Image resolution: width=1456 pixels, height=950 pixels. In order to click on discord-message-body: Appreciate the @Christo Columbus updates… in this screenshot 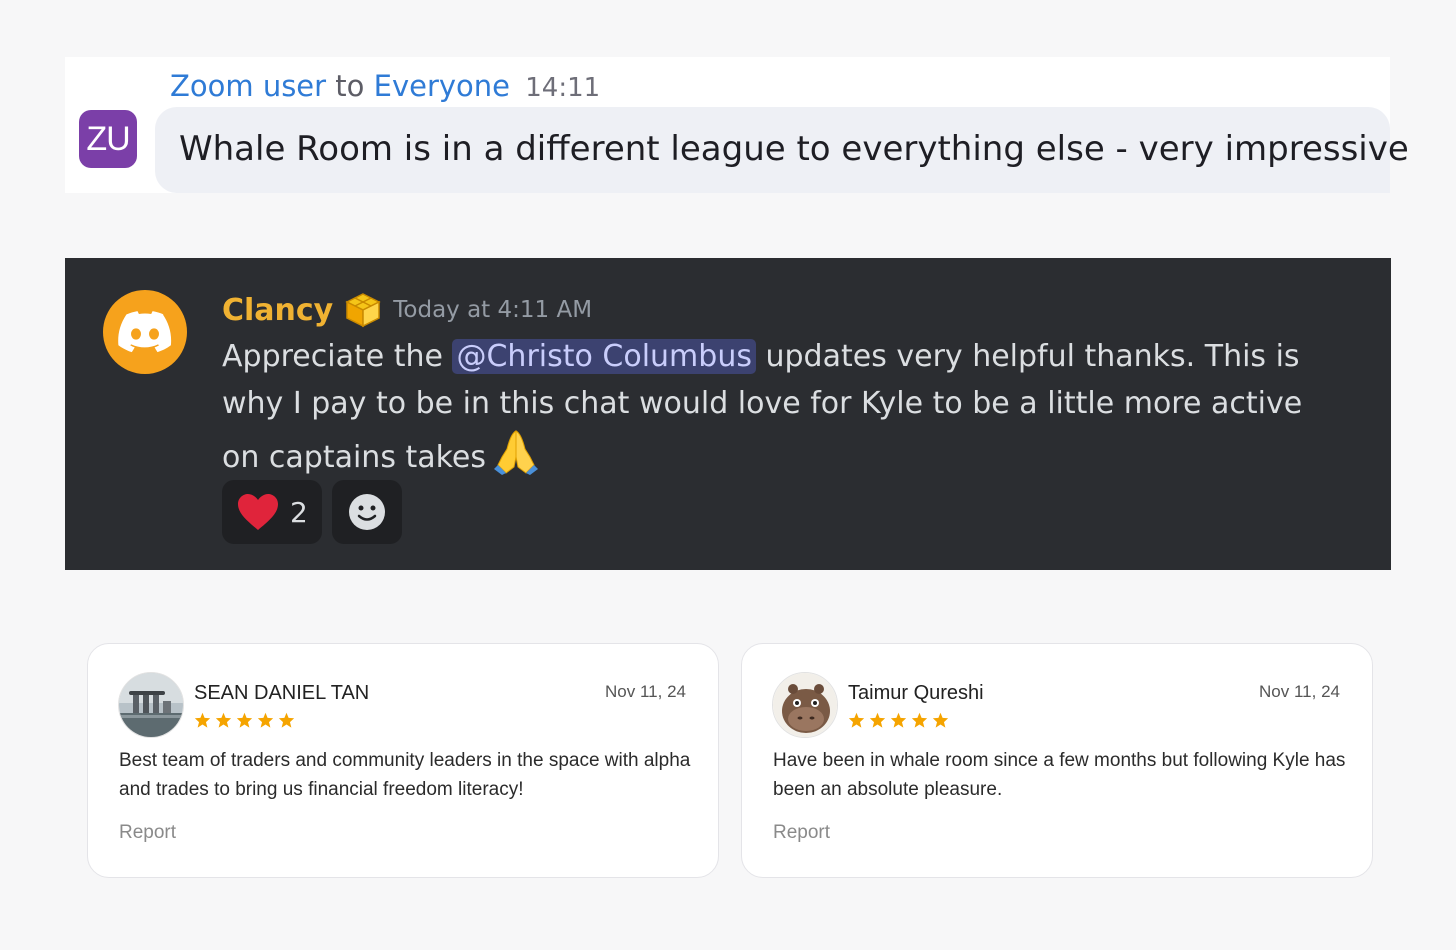, I will do `click(762, 411)`.